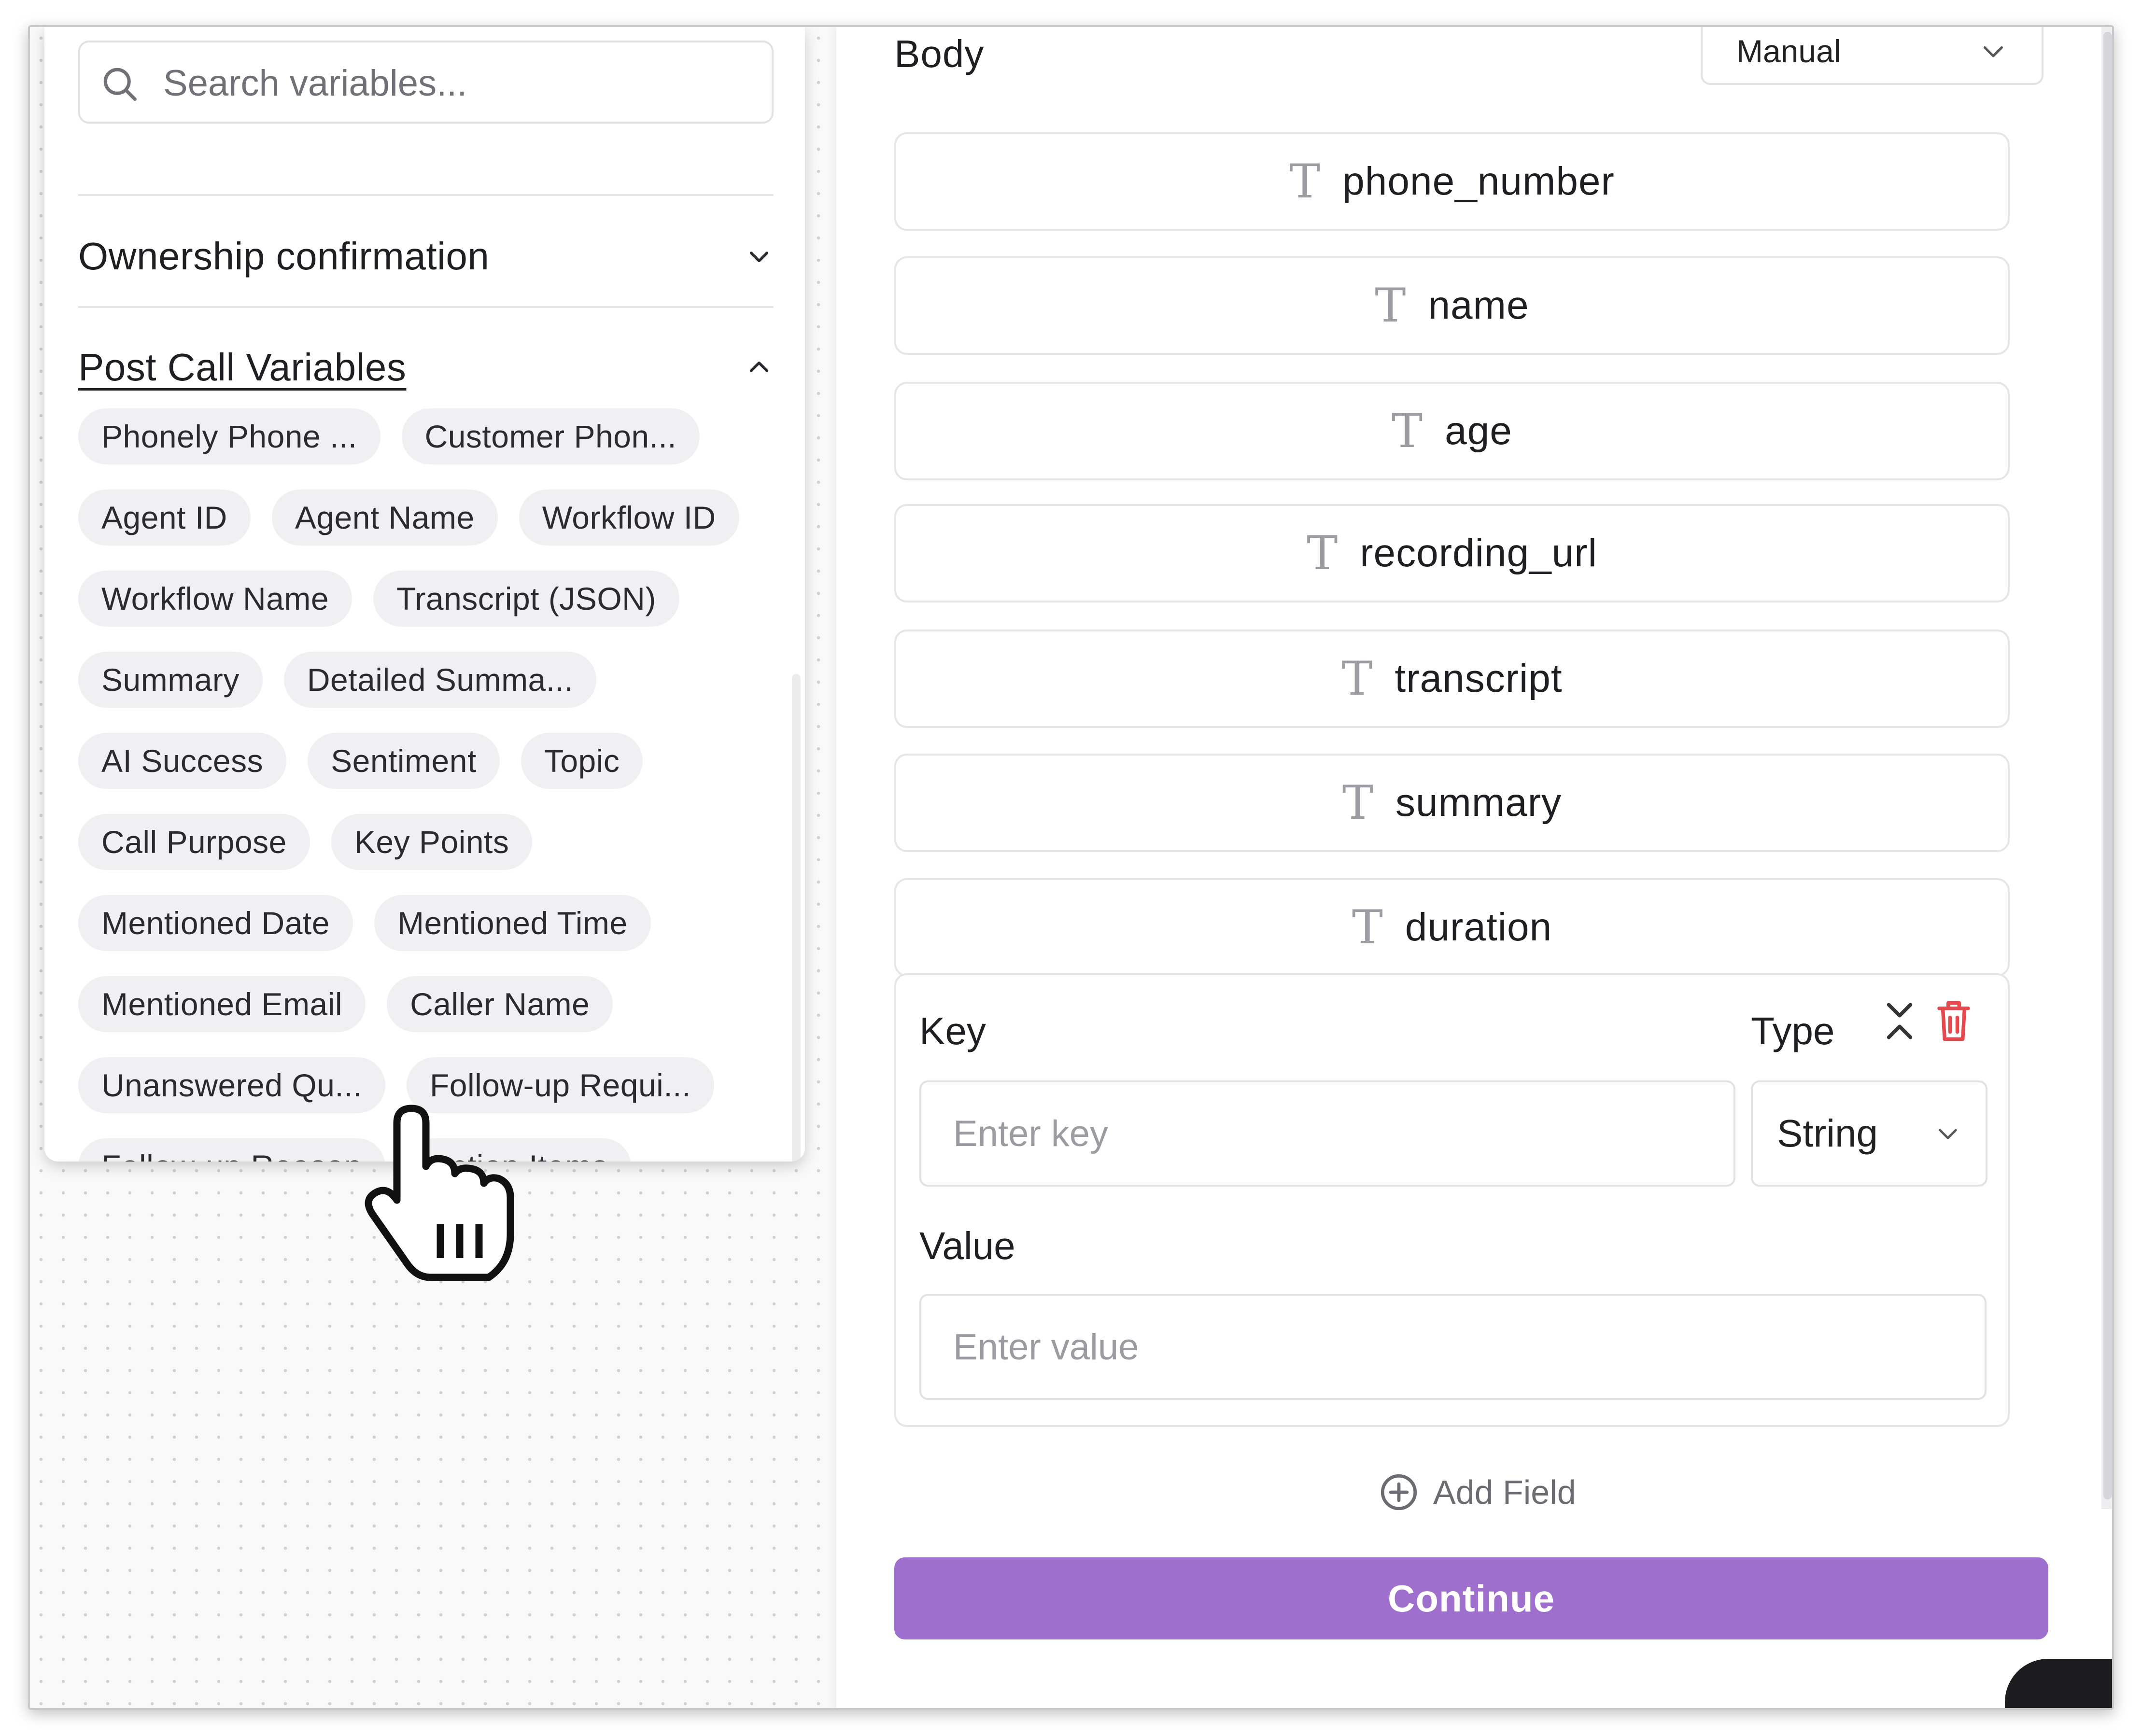 The width and height of the screenshot is (2142, 1736). I want to click on body-field-item: Tsummary, so click(1452, 803).